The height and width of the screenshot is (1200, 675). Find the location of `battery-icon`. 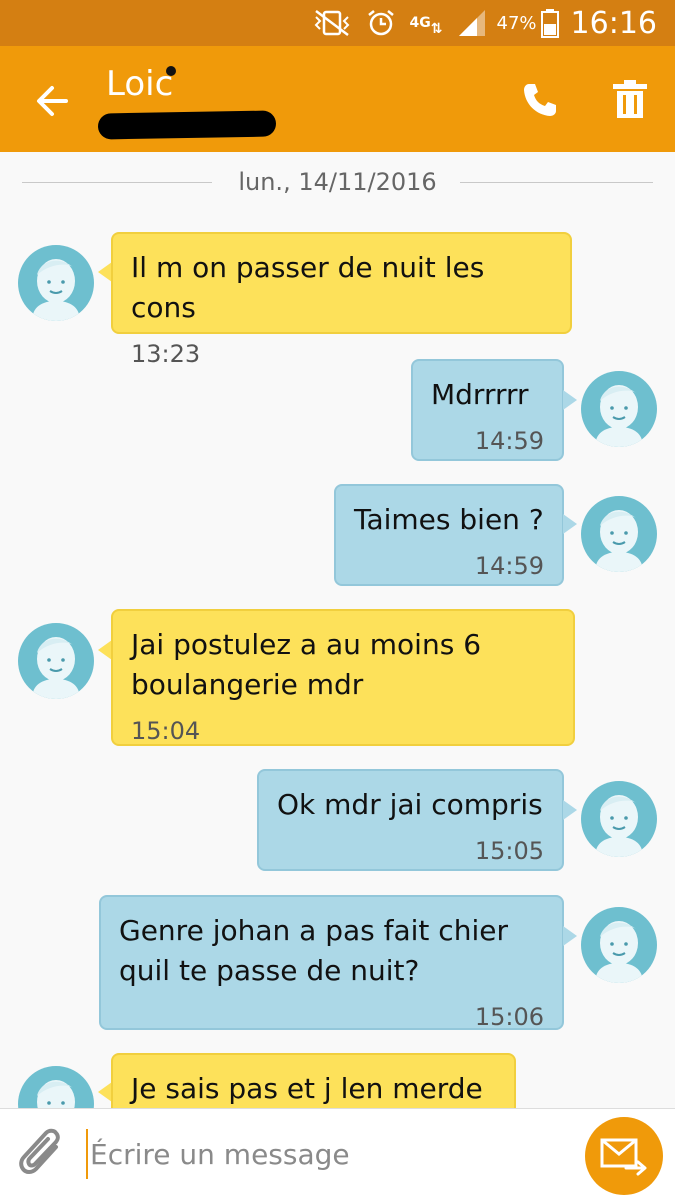

battery-icon is located at coordinates (549, 23).